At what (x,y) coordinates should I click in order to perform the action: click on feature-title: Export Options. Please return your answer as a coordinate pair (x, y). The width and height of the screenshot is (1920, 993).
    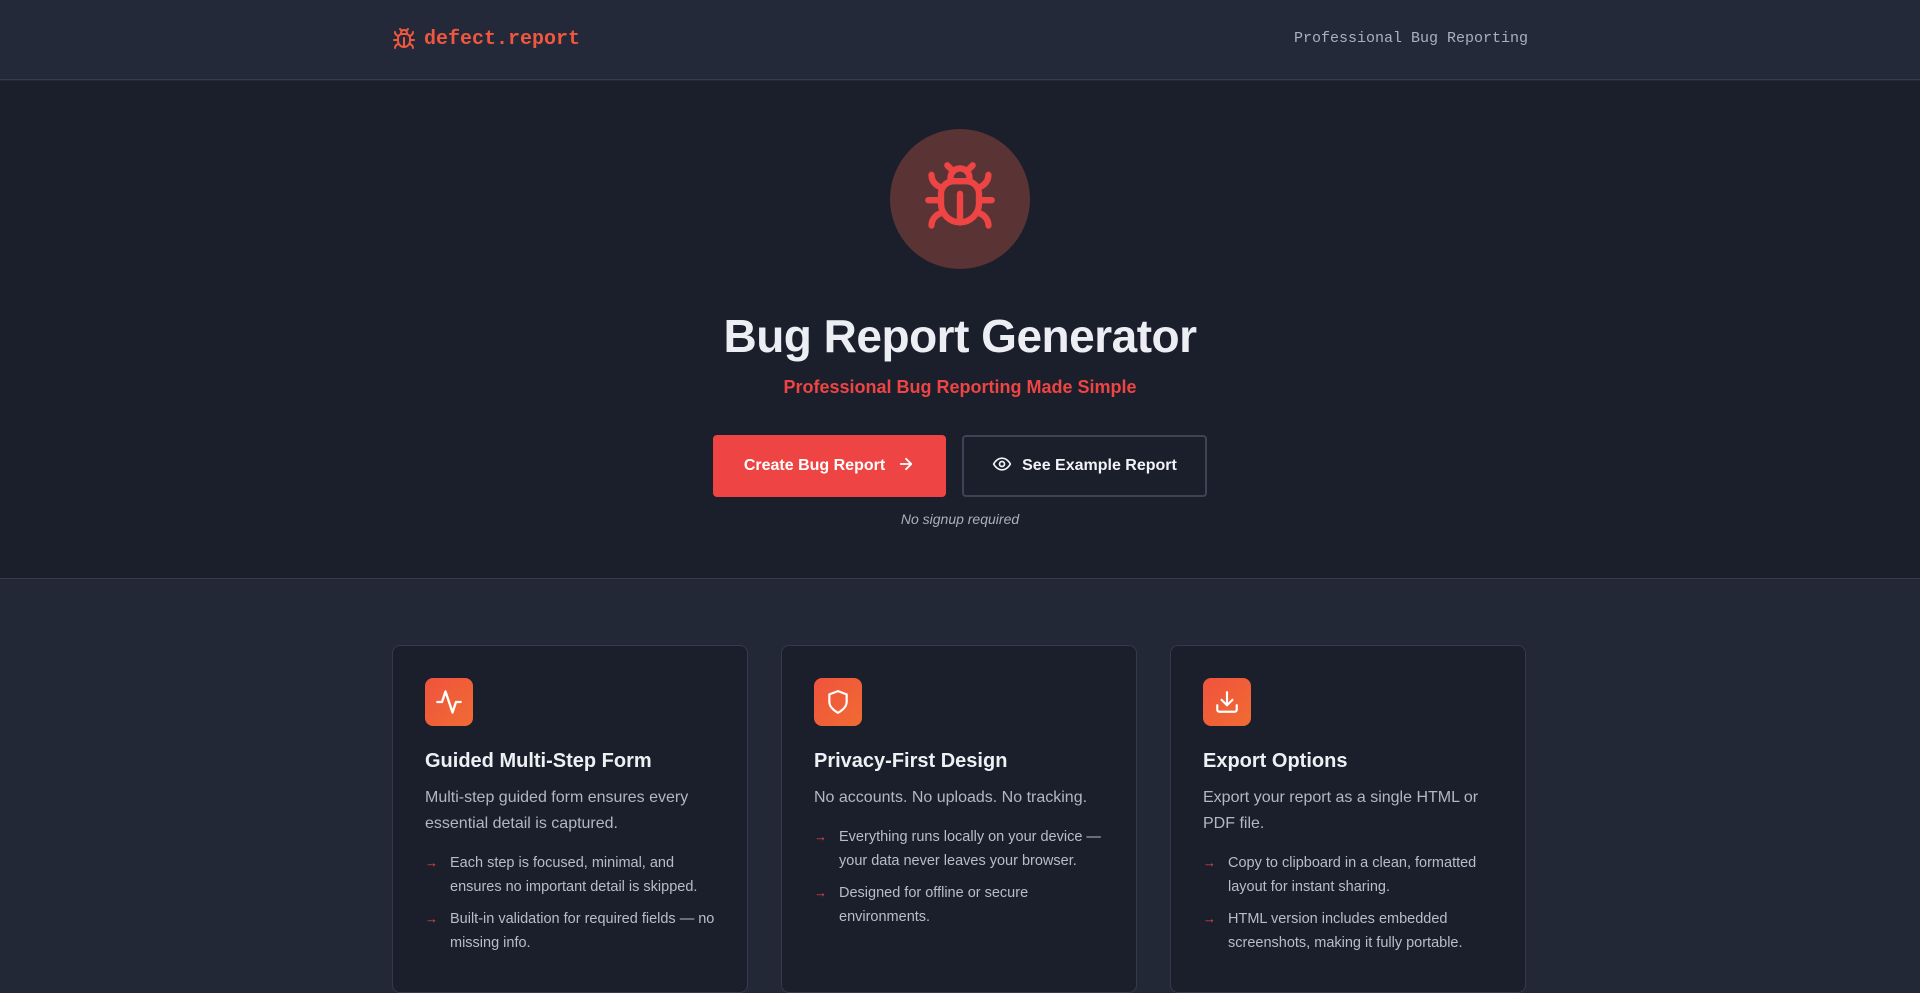
    Looking at the image, I should click on (1275, 761).